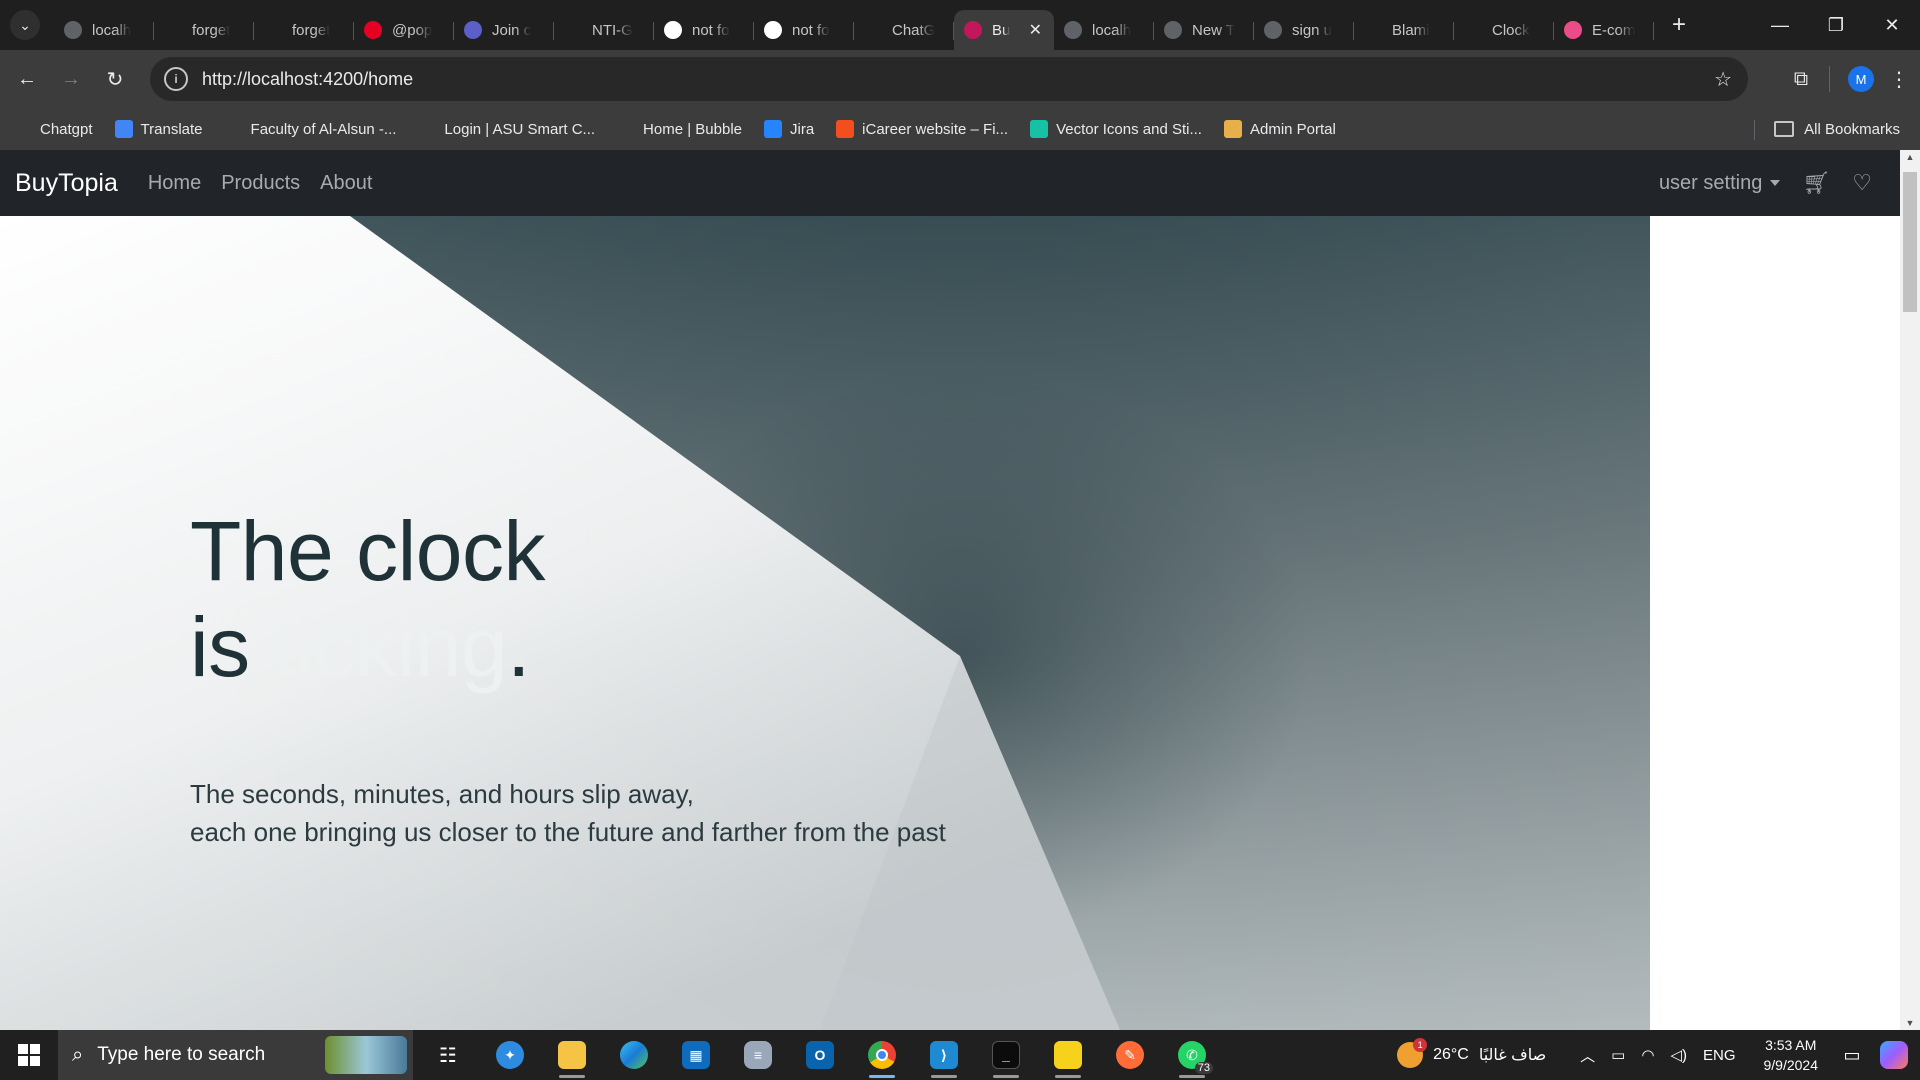 Image resolution: width=1920 pixels, height=1080 pixels. I want to click on task-view-icon: ☷, so click(448, 1055).